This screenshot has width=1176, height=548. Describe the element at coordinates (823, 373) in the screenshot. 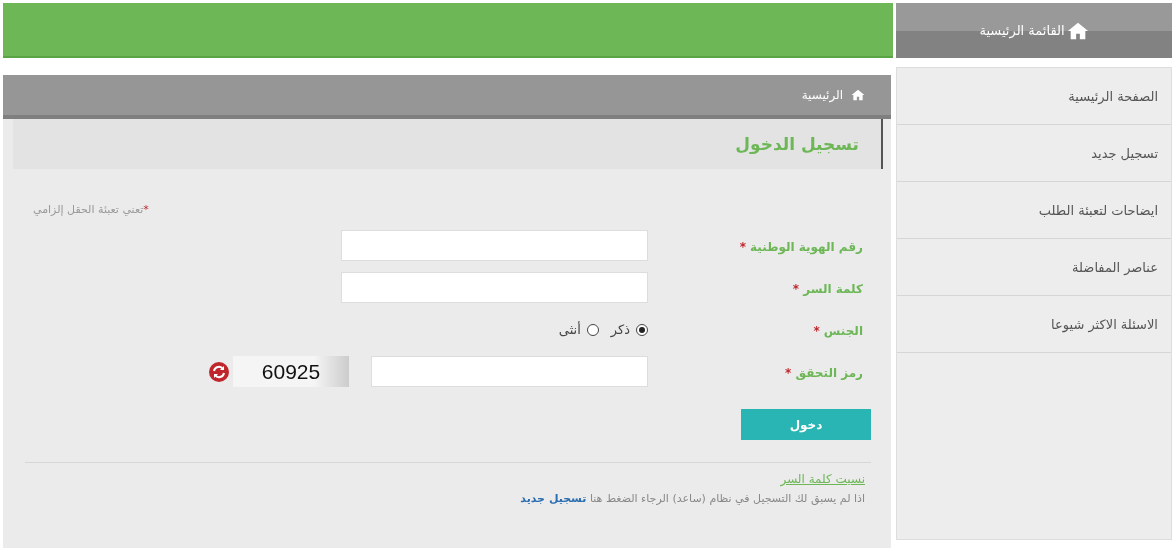

I see `field-label: رمز التحقق *` at that location.